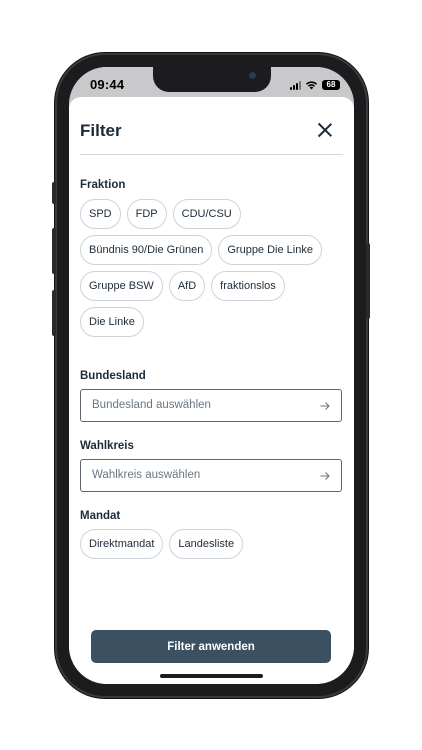 The height and width of the screenshot is (750, 422). What do you see at coordinates (368, 281) in the screenshot?
I see `power-button` at bounding box center [368, 281].